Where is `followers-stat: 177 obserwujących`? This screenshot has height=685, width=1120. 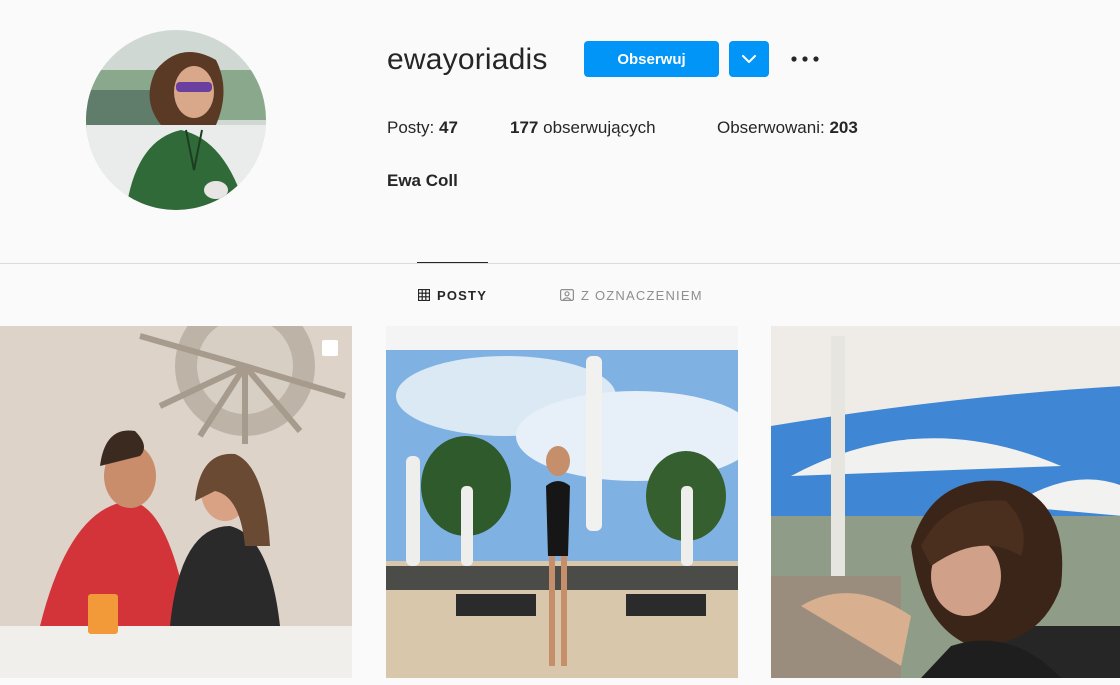
followers-stat: 177 obserwujących is located at coordinates (583, 128).